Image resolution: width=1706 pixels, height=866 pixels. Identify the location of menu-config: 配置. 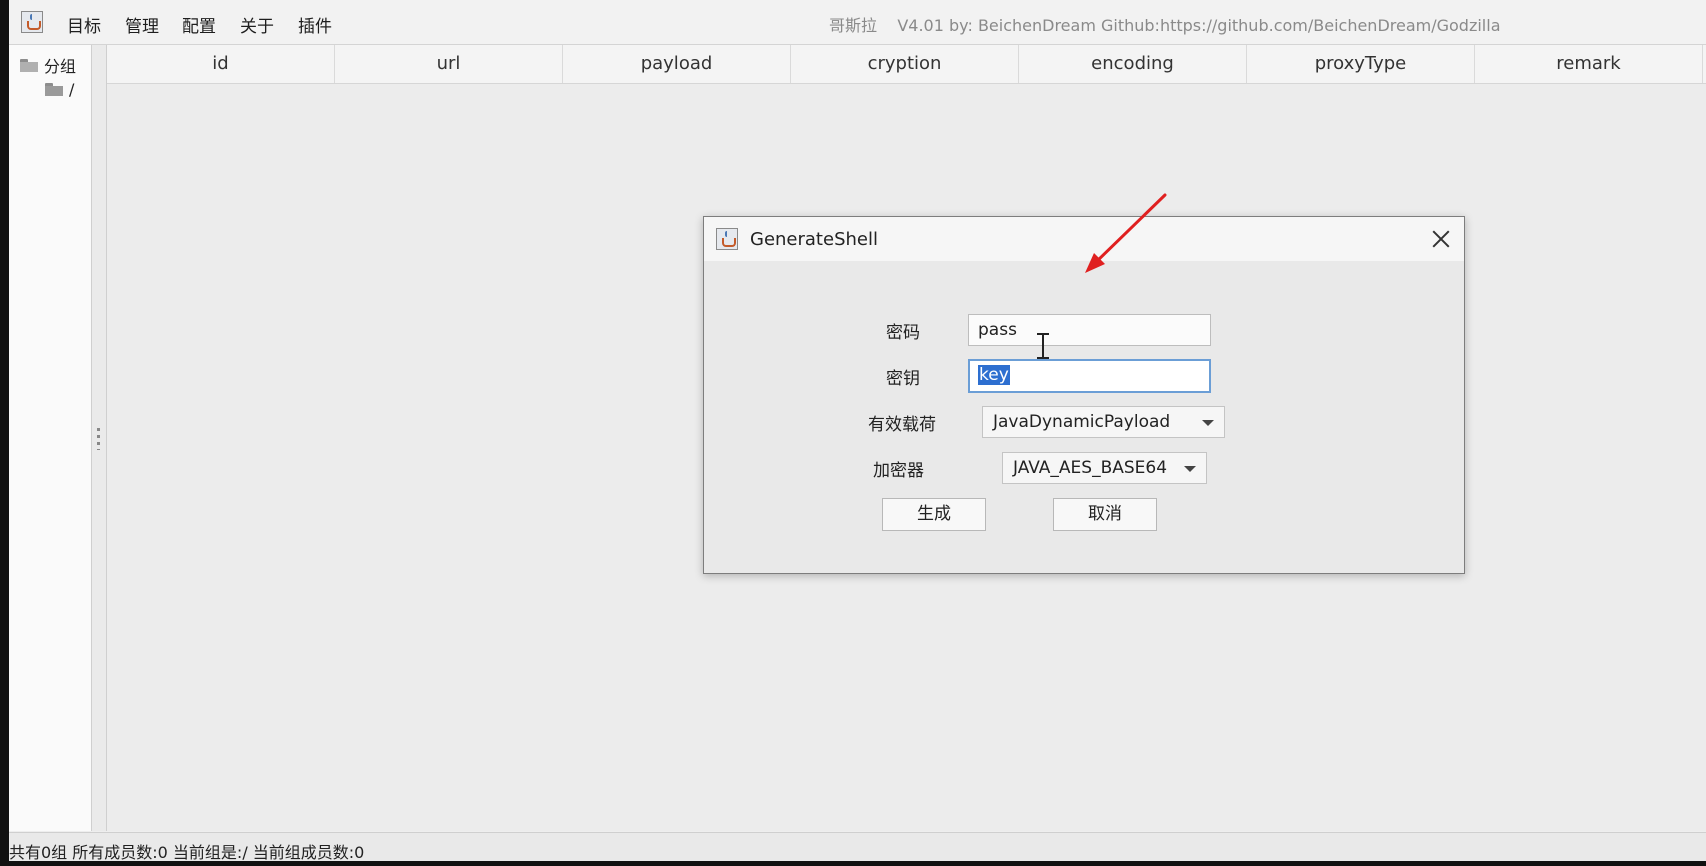
(199, 24).